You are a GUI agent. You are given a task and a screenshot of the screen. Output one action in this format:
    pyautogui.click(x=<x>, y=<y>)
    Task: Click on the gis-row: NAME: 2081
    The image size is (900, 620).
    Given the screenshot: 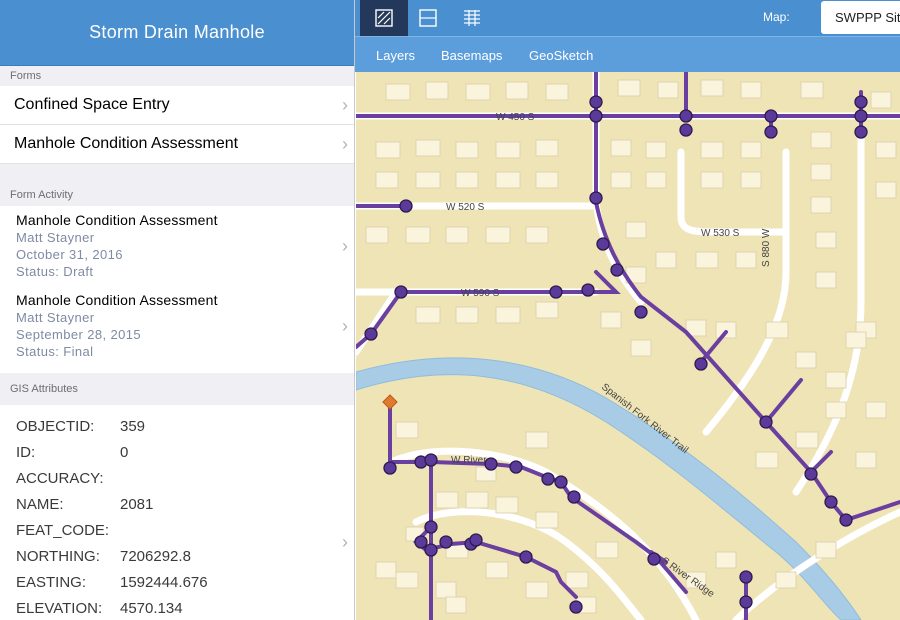 What is the action you would take?
    pyautogui.click(x=185, y=504)
    